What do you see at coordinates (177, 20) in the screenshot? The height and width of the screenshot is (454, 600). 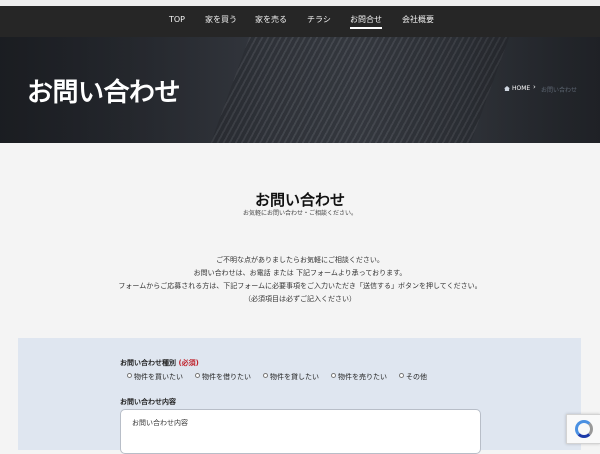 I see `nav-item-top: TOP` at bounding box center [177, 20].